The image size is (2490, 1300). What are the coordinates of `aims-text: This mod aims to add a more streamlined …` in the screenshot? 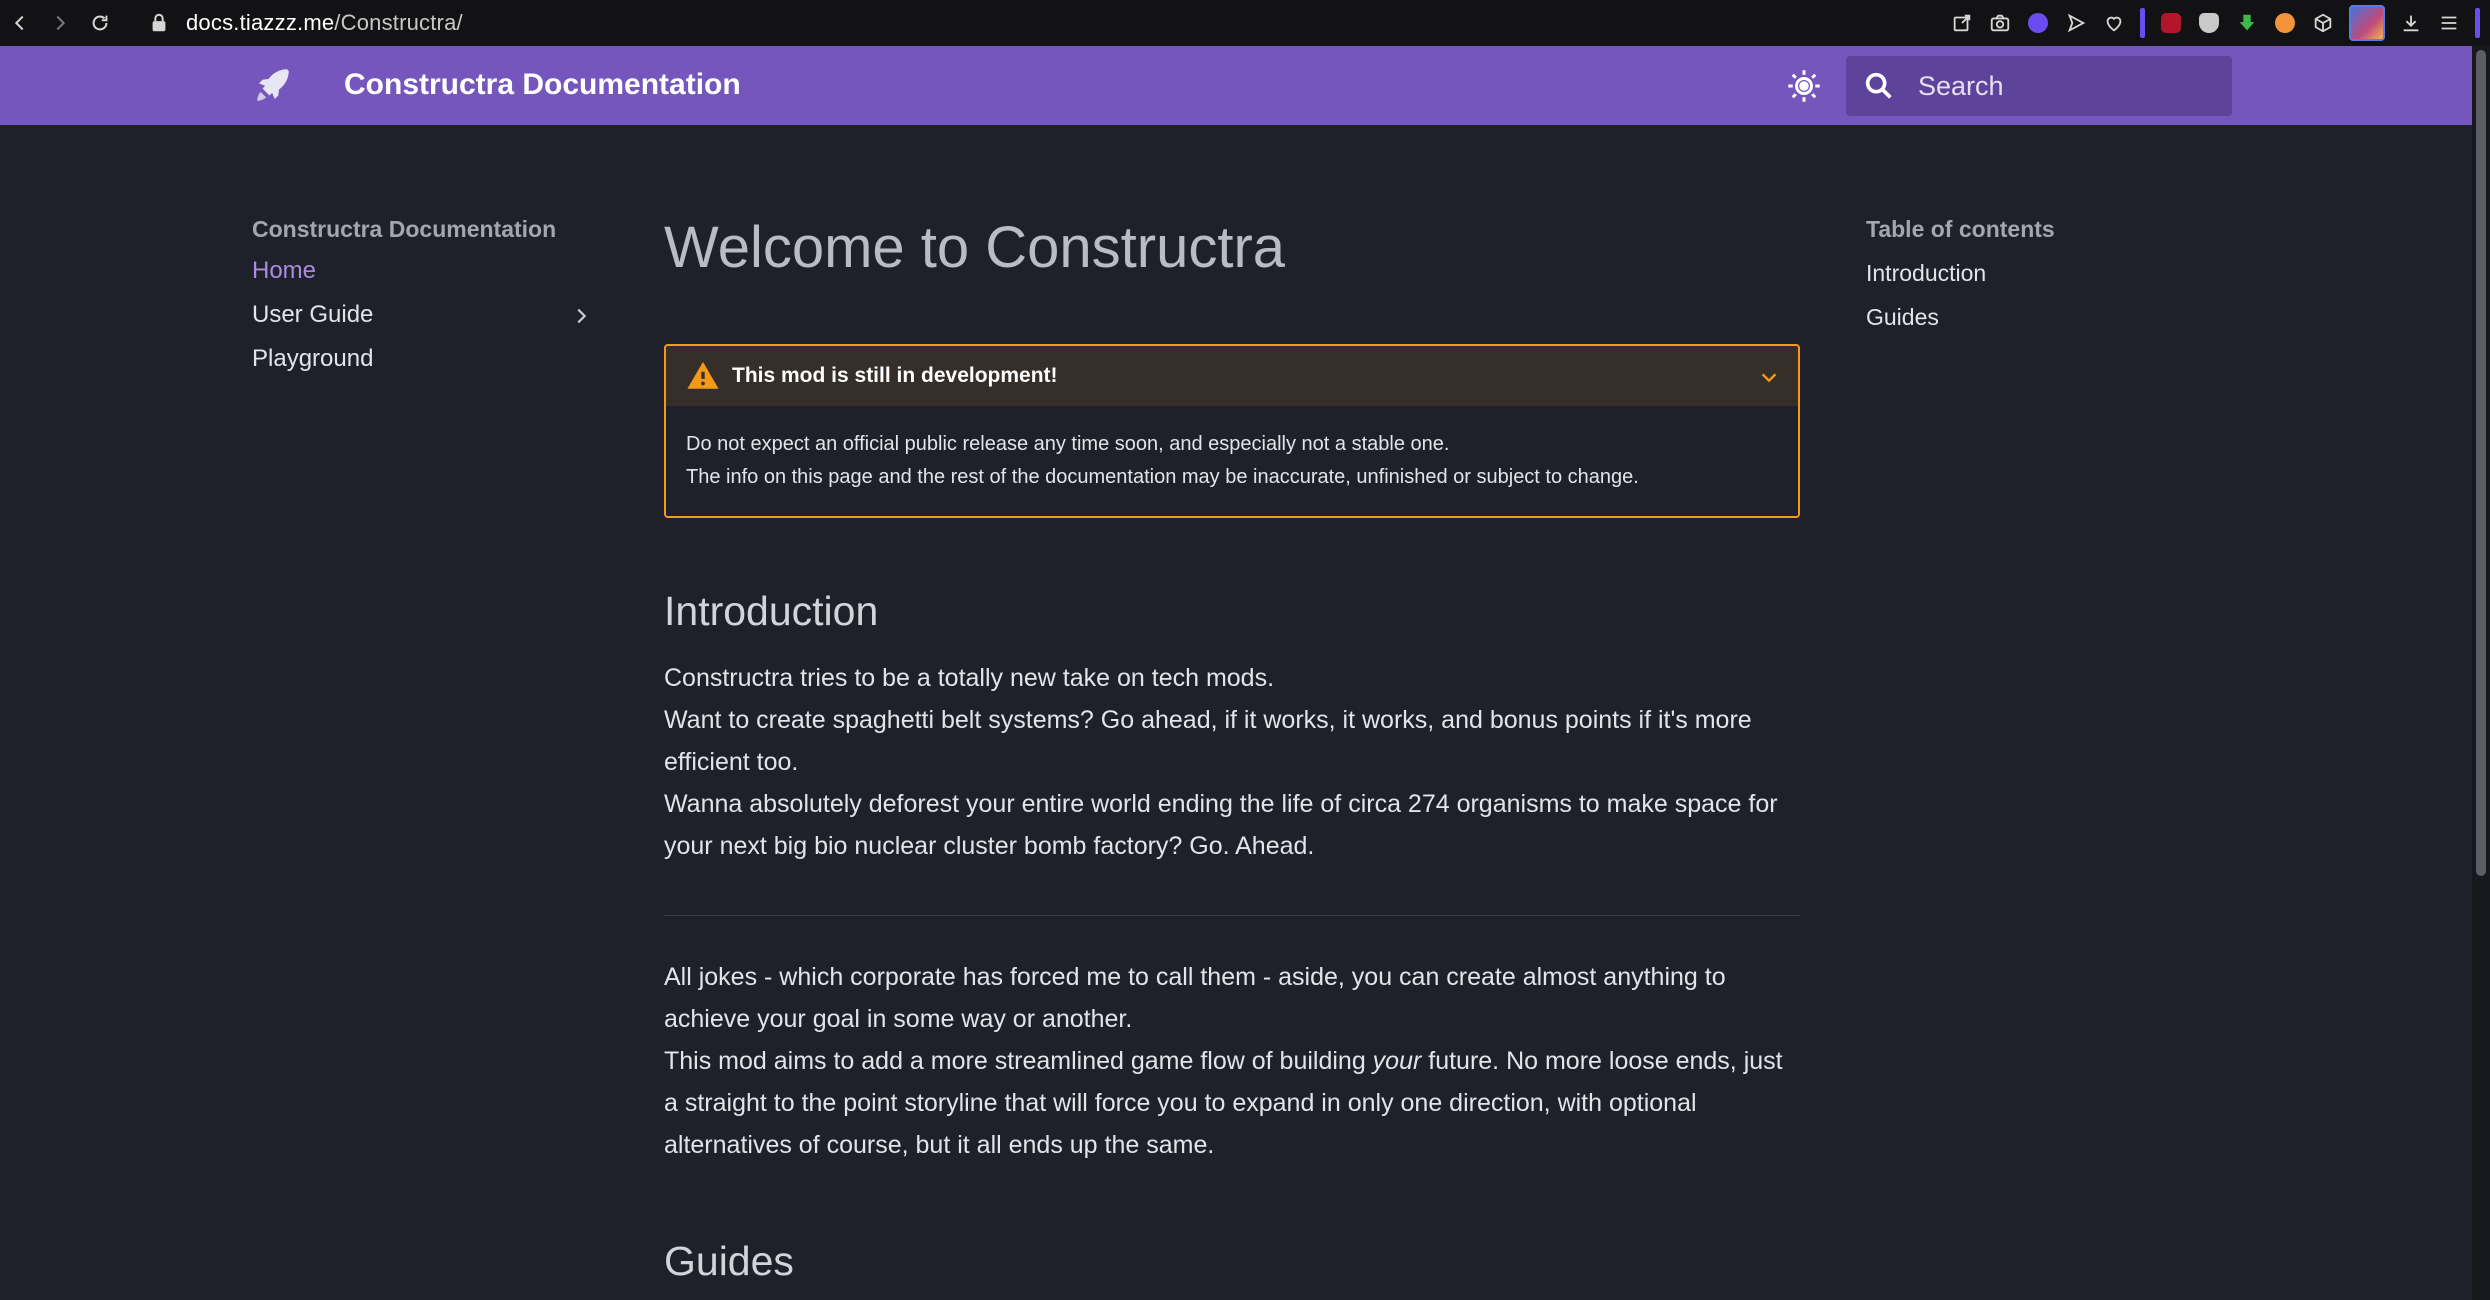 It's located at (1018, 1061).